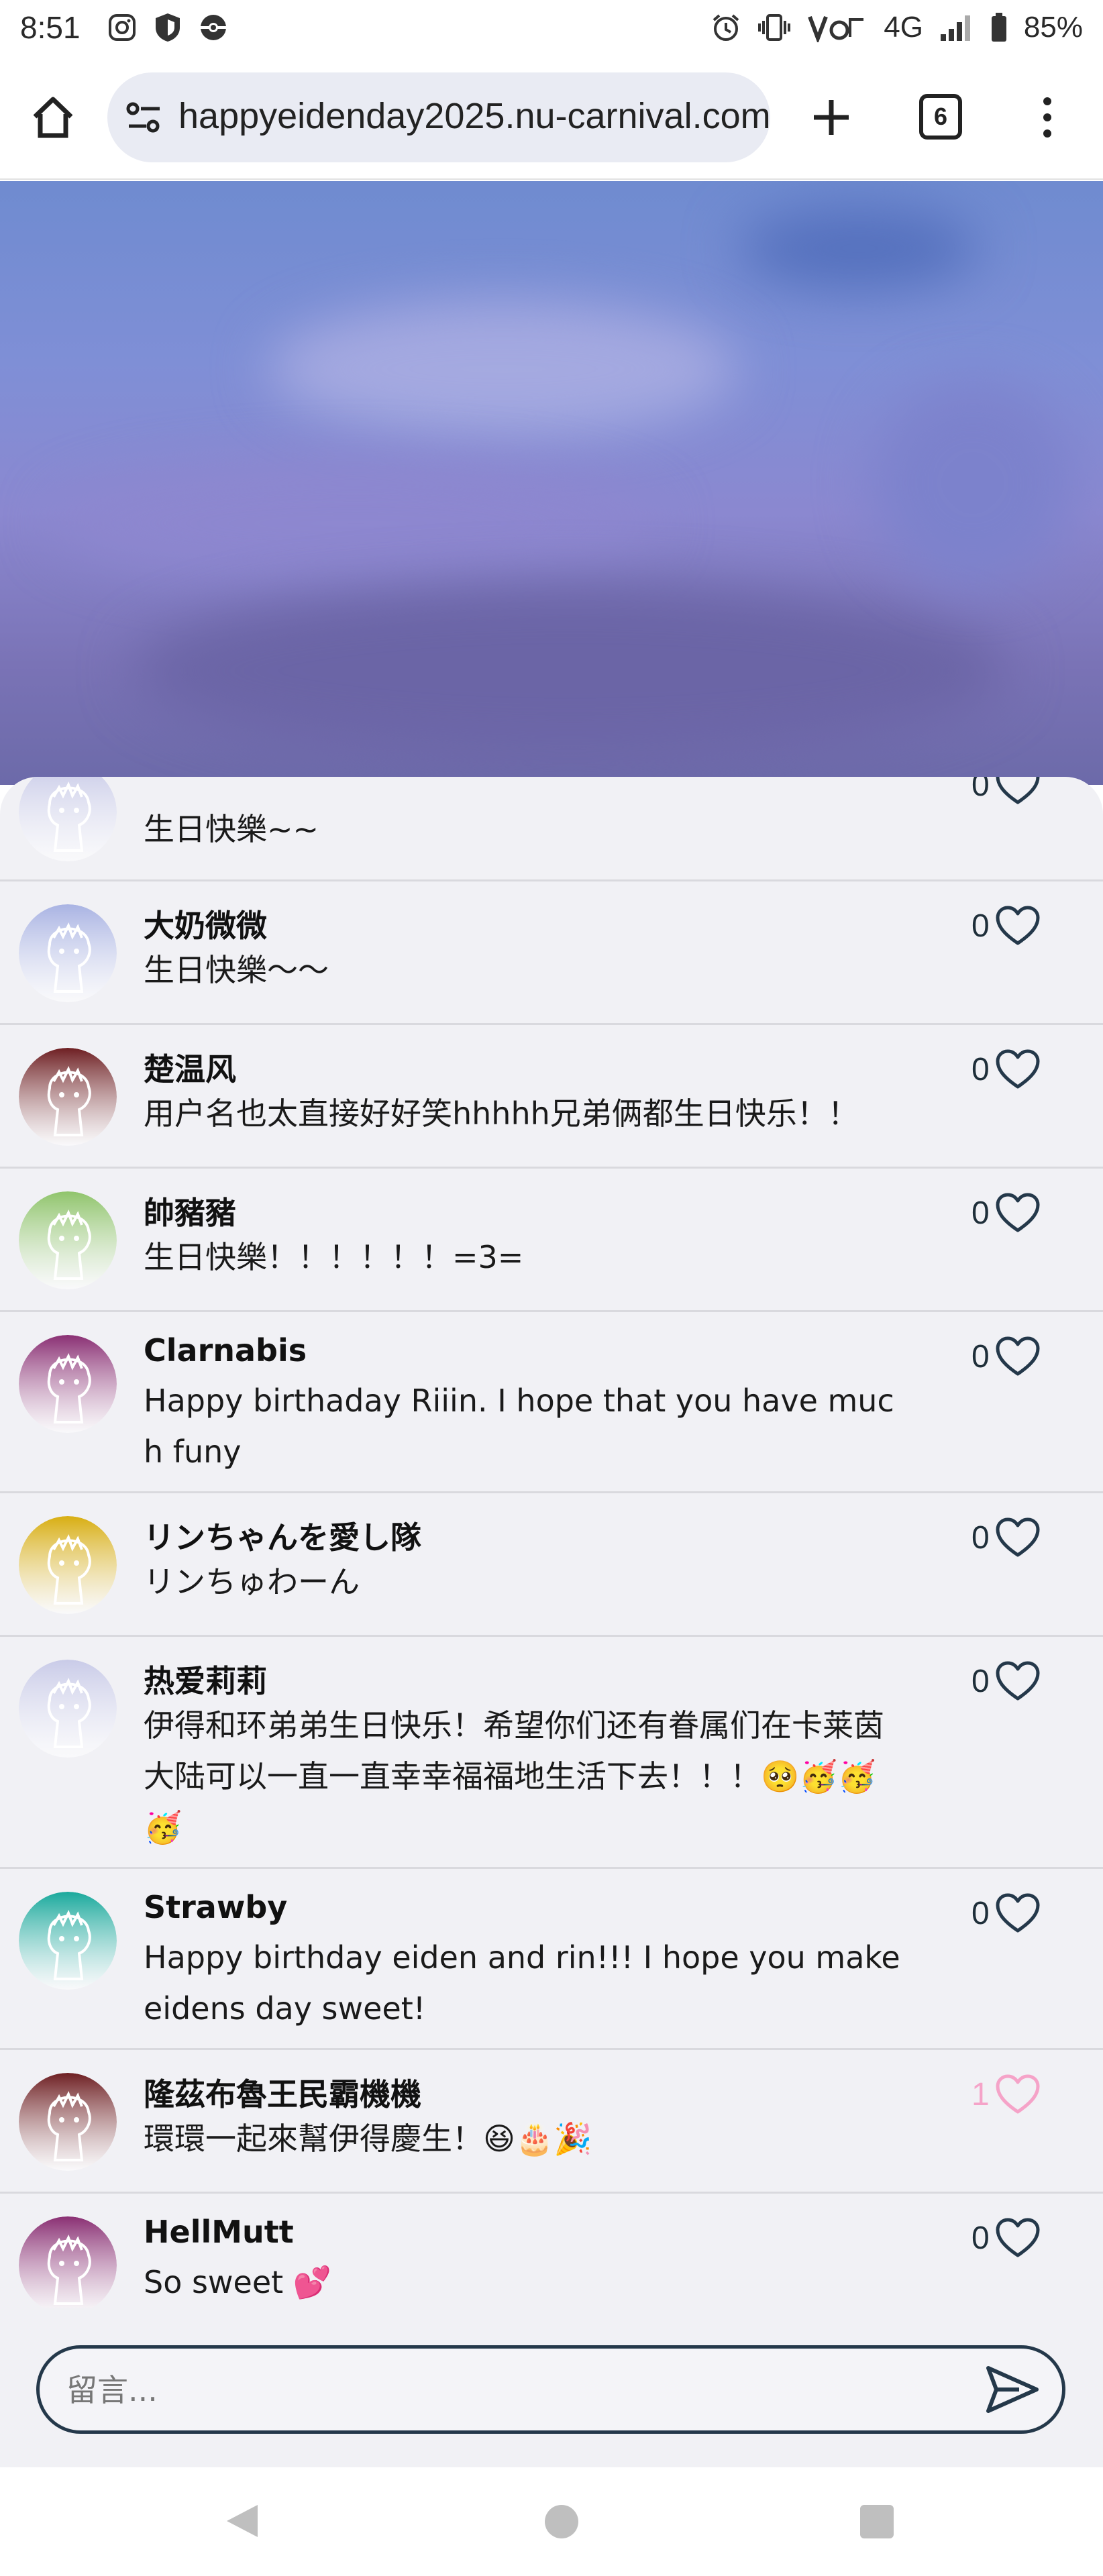 This screenshot has height=2576, width=1103. Describe the element at coordinates (206, 1681) in the screenshot. I see `comment-author: 热爱莉莉` at that location.